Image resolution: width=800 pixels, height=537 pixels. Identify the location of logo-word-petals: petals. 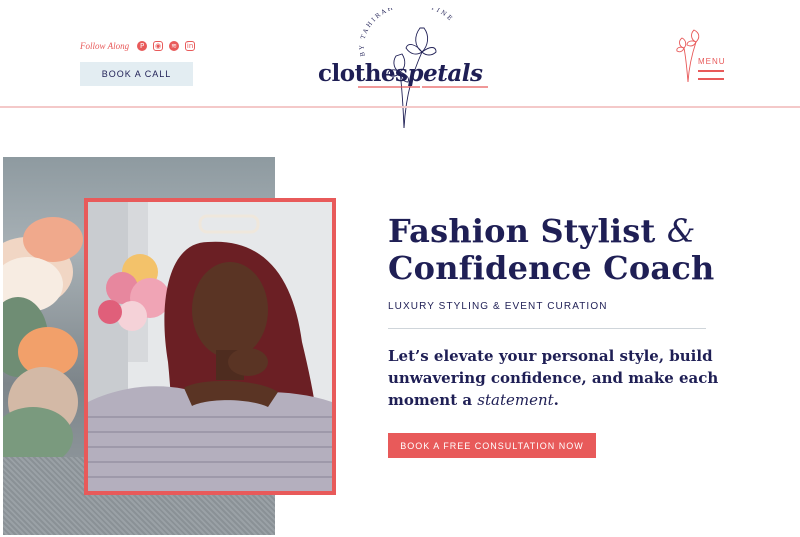
(445, 73).